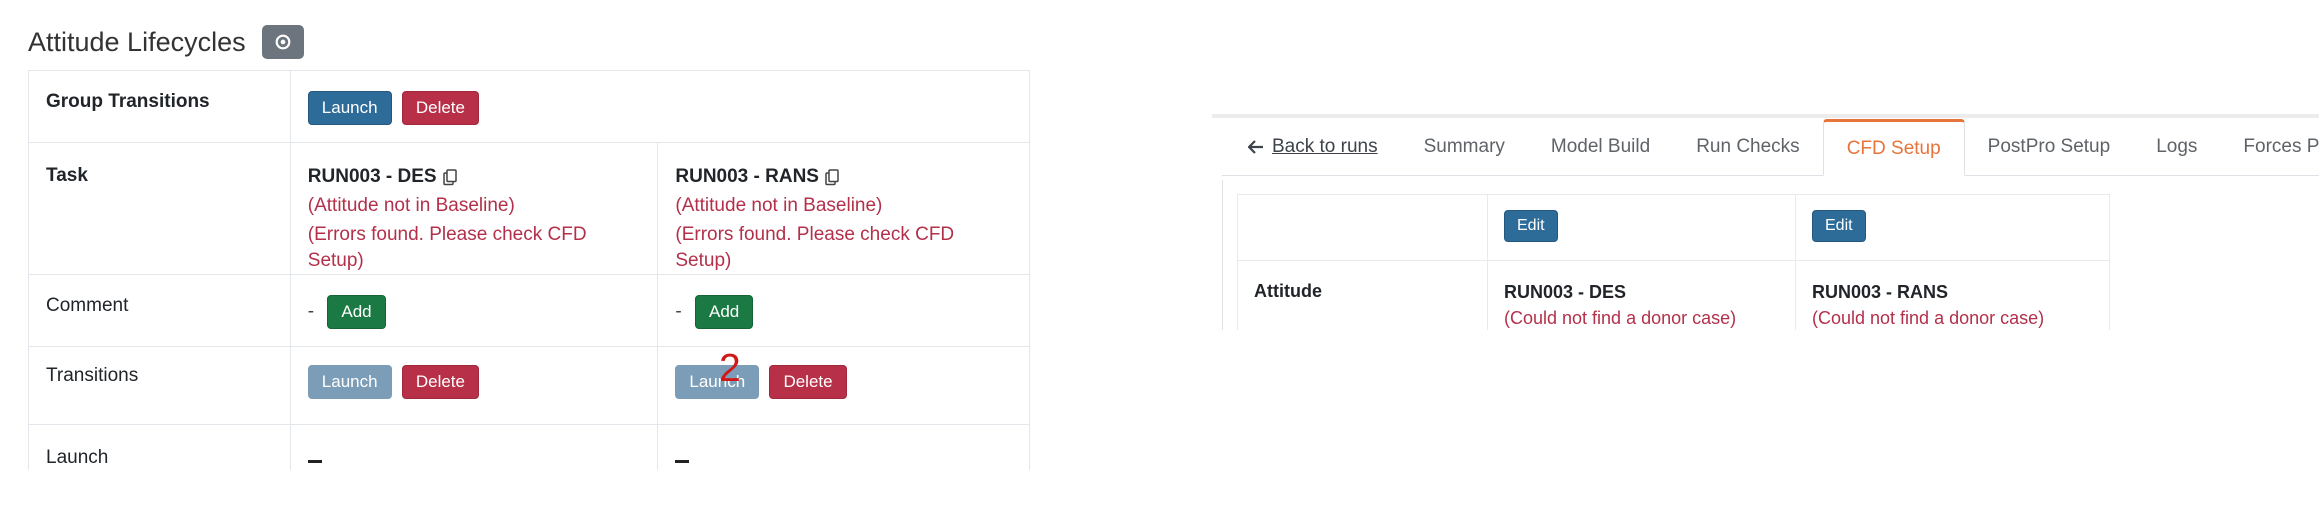 The image size is (2319, 519). Describe the element at coordinates (1748, 147) in the screenshot. I see `tab-run-checks: Run Checks` at that location.